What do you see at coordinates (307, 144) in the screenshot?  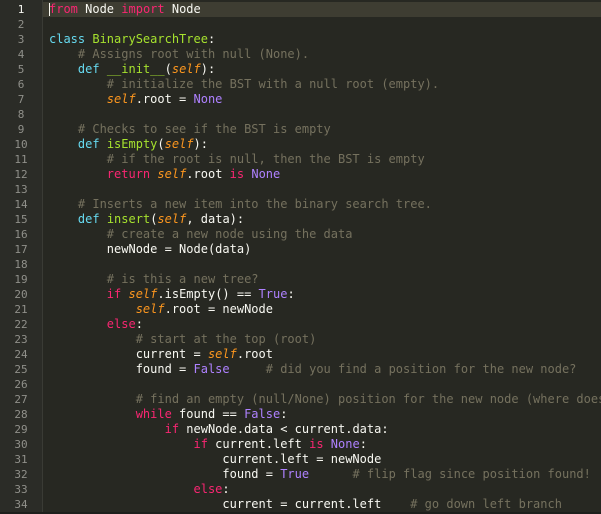 I see `code-line: 10 def isEmpty(self):` at bounding box center [307, 144].